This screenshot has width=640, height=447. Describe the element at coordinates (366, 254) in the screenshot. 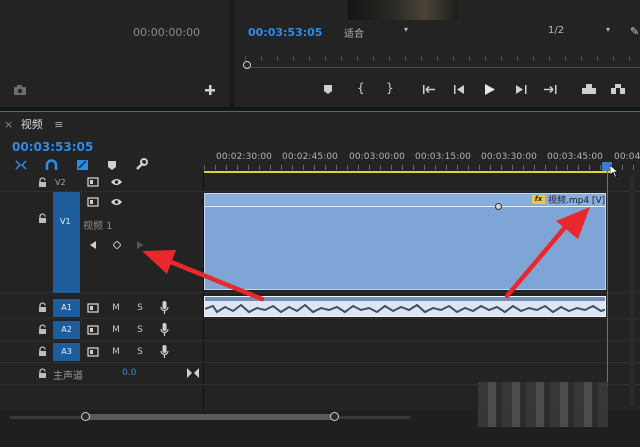

I see `annotation-arrows` at that location.